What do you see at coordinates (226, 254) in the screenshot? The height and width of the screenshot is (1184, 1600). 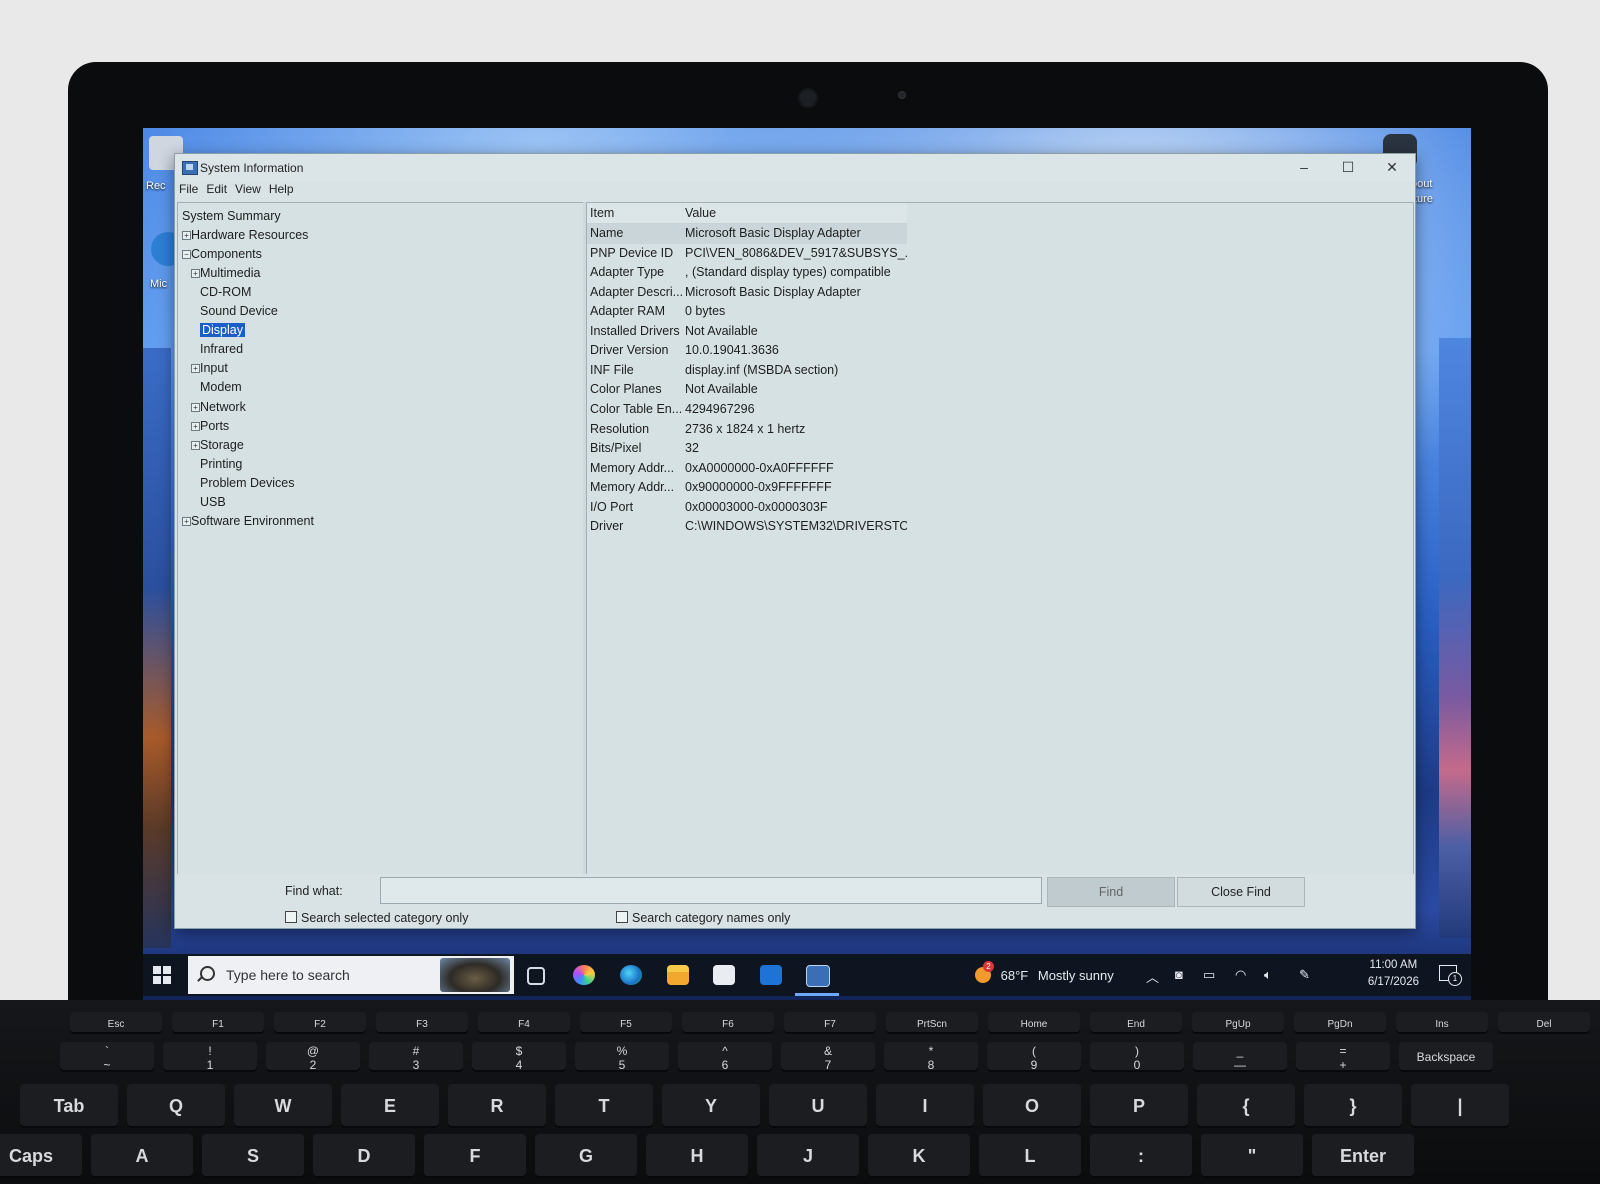 I see `tree-item-components: Components` at bounding box center [226, 254].